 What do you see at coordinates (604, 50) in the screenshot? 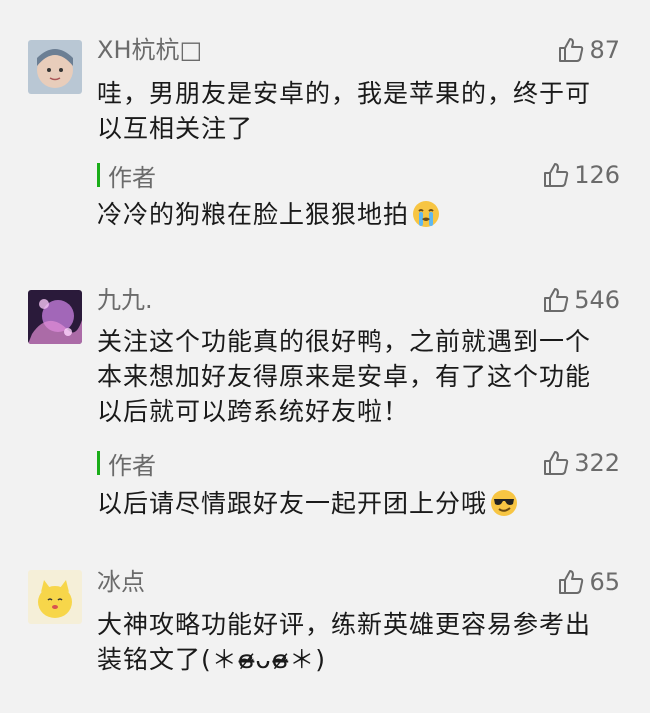
I see `like-count: 87` at bounding box center [604, 50].